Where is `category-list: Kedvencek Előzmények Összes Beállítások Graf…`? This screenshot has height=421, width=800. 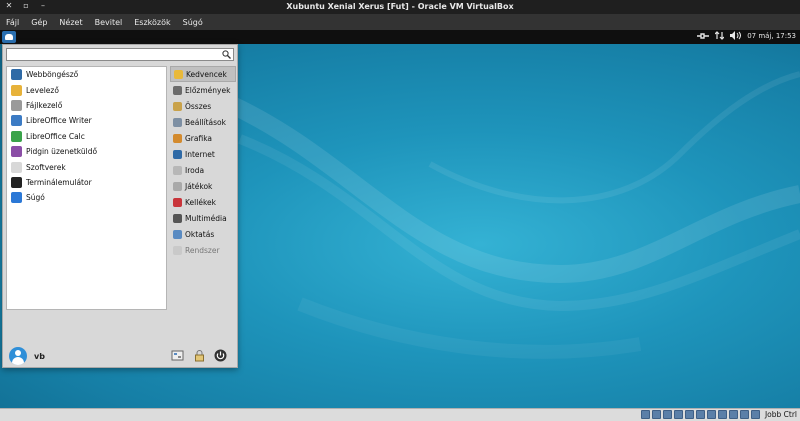
category-list: Kedvencek Előzmények Összes Beállítások Graf… is located at coordinates (203, 188).